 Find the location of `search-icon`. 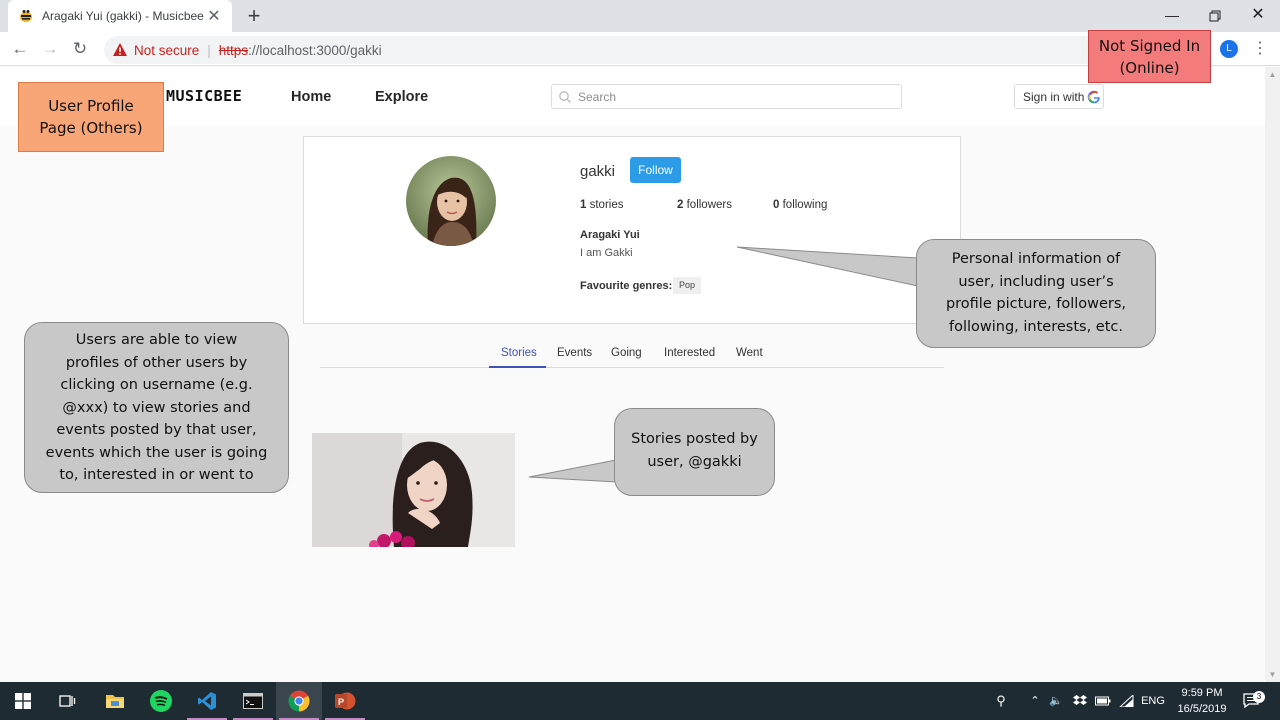

search-icon is located at coordinates (565, 96).